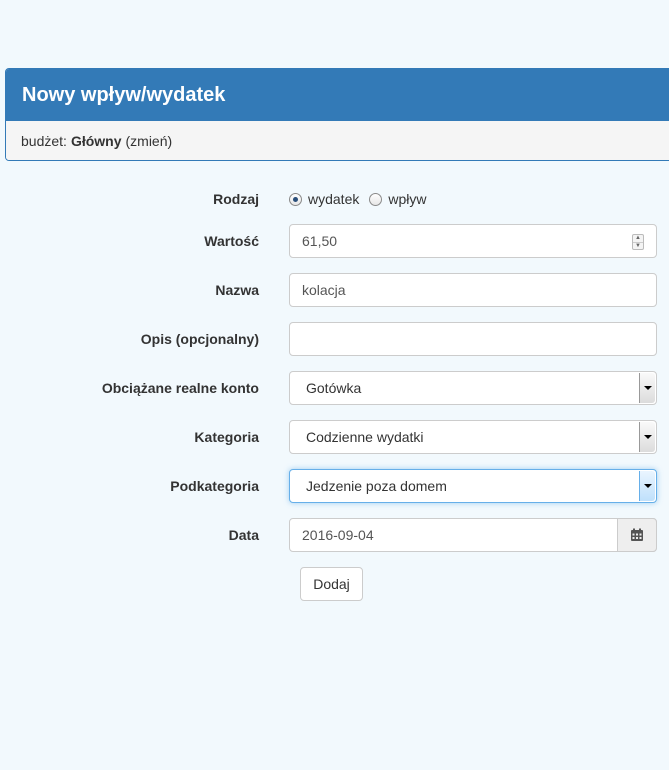 The image size is (669, 770). I want to click on radio-expense-label: wydatek, so click(333, 199).